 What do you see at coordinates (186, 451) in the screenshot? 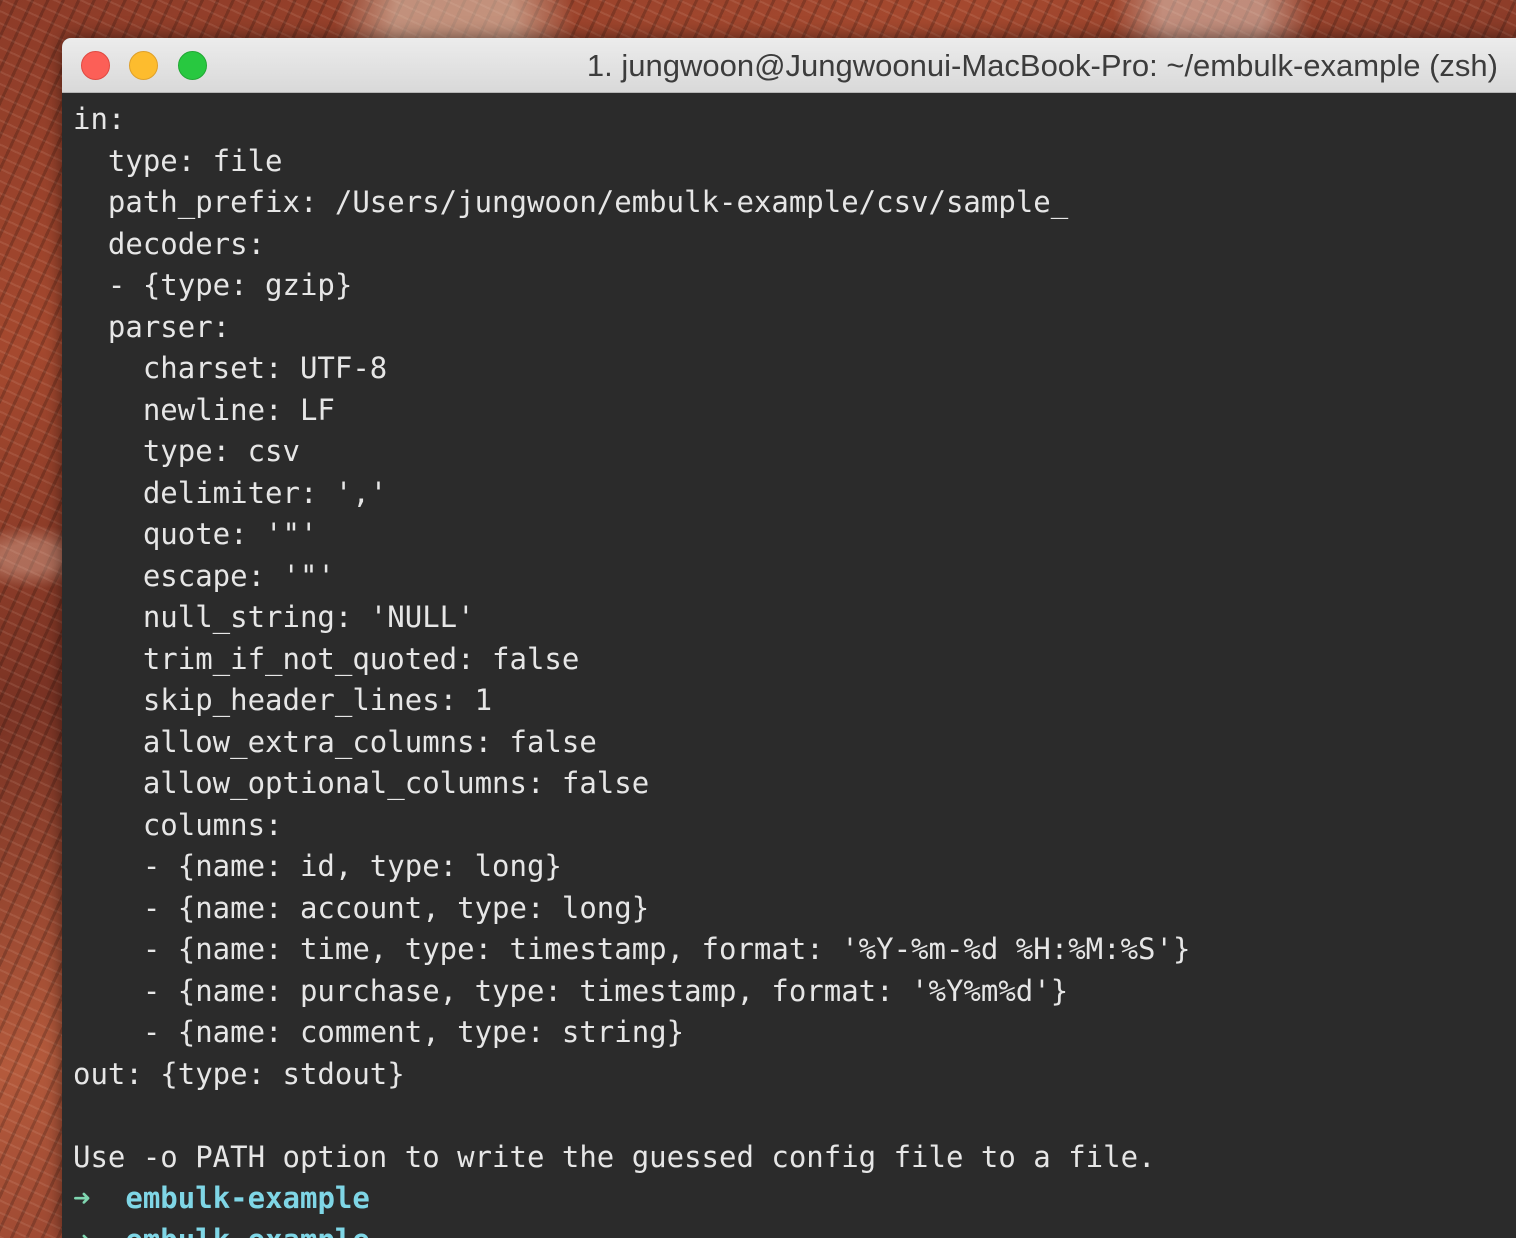
I see `terminal-line: type: csv` at bounding box center [186, 451].